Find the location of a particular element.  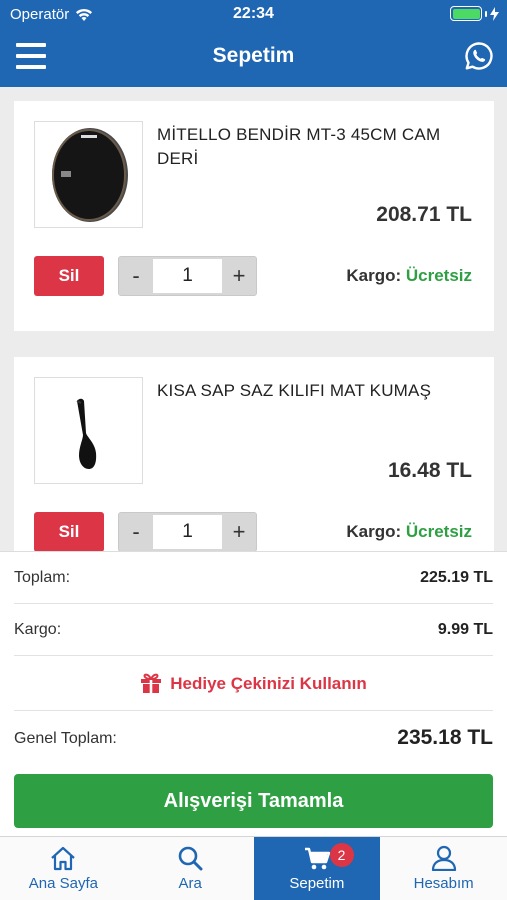

tab-account: Hesabım is located at coordinates (443, 868).